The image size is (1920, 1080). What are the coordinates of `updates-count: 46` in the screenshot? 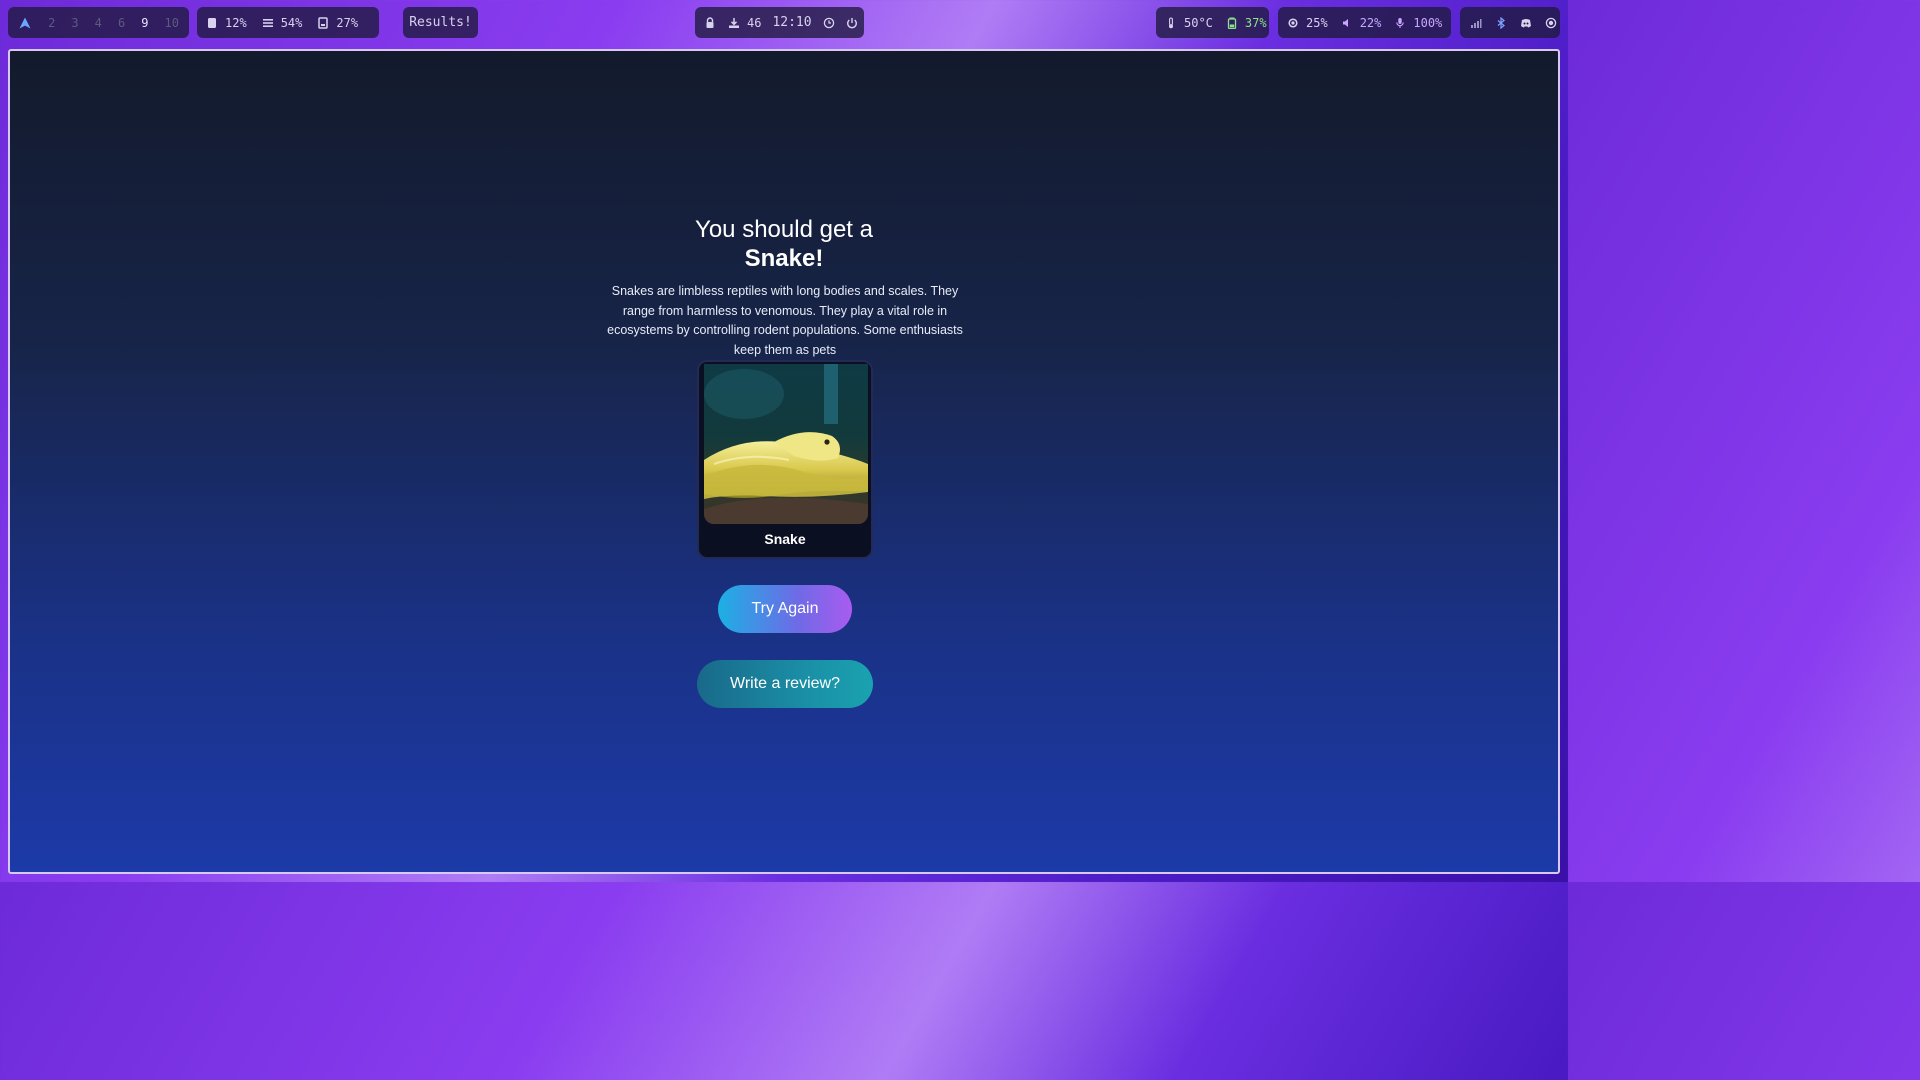 It's located at (754, 22).